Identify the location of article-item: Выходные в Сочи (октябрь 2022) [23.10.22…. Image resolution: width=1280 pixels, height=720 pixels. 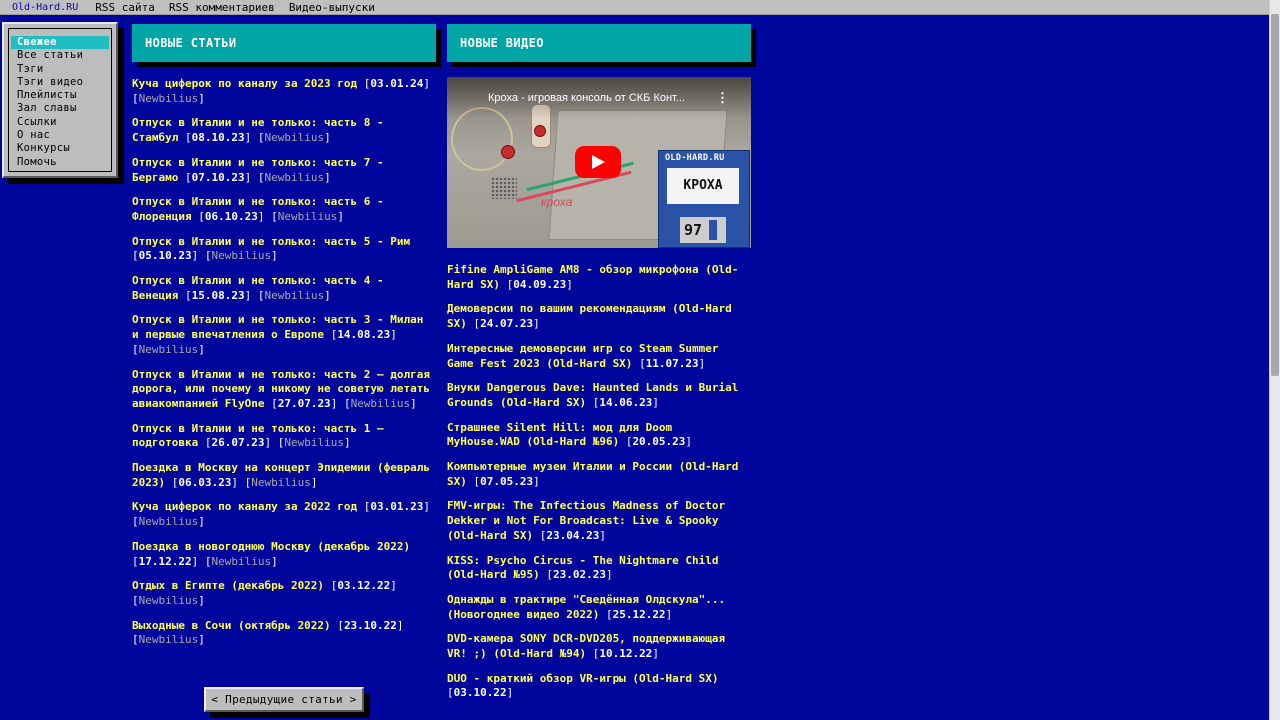
(282, 633).